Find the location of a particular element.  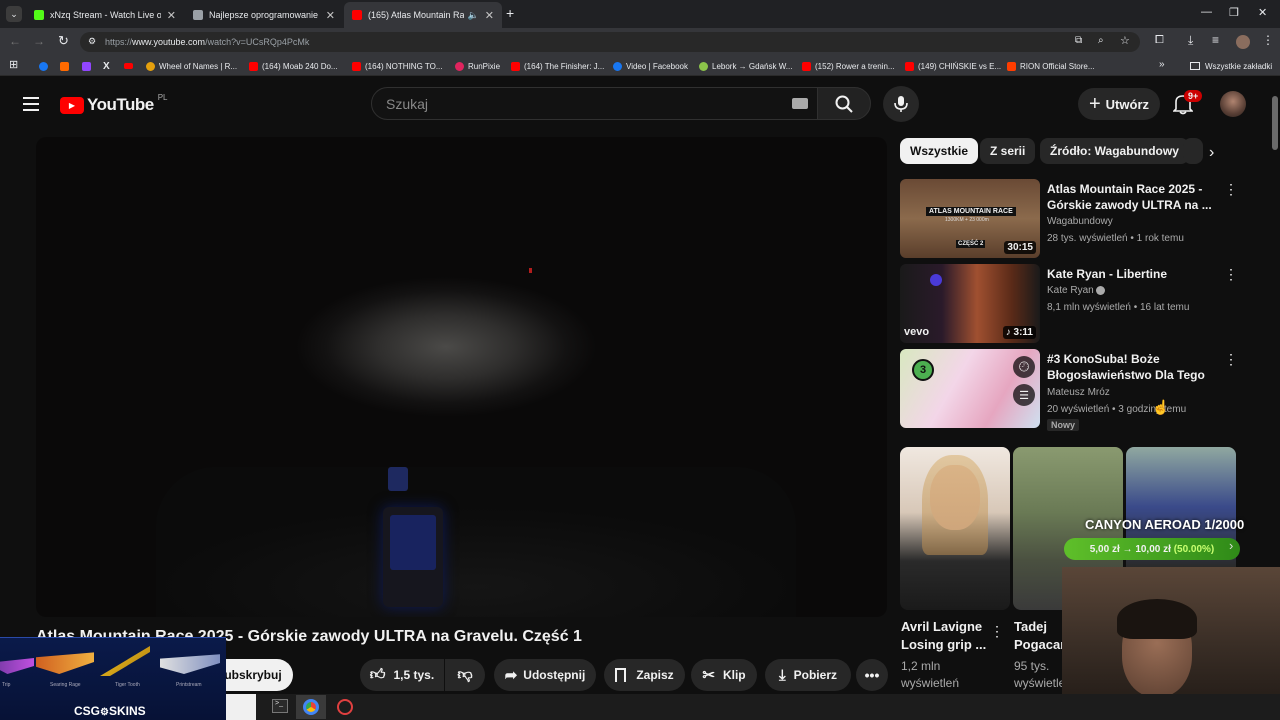

bookmark-twitch is located at coordinates (88, 66).